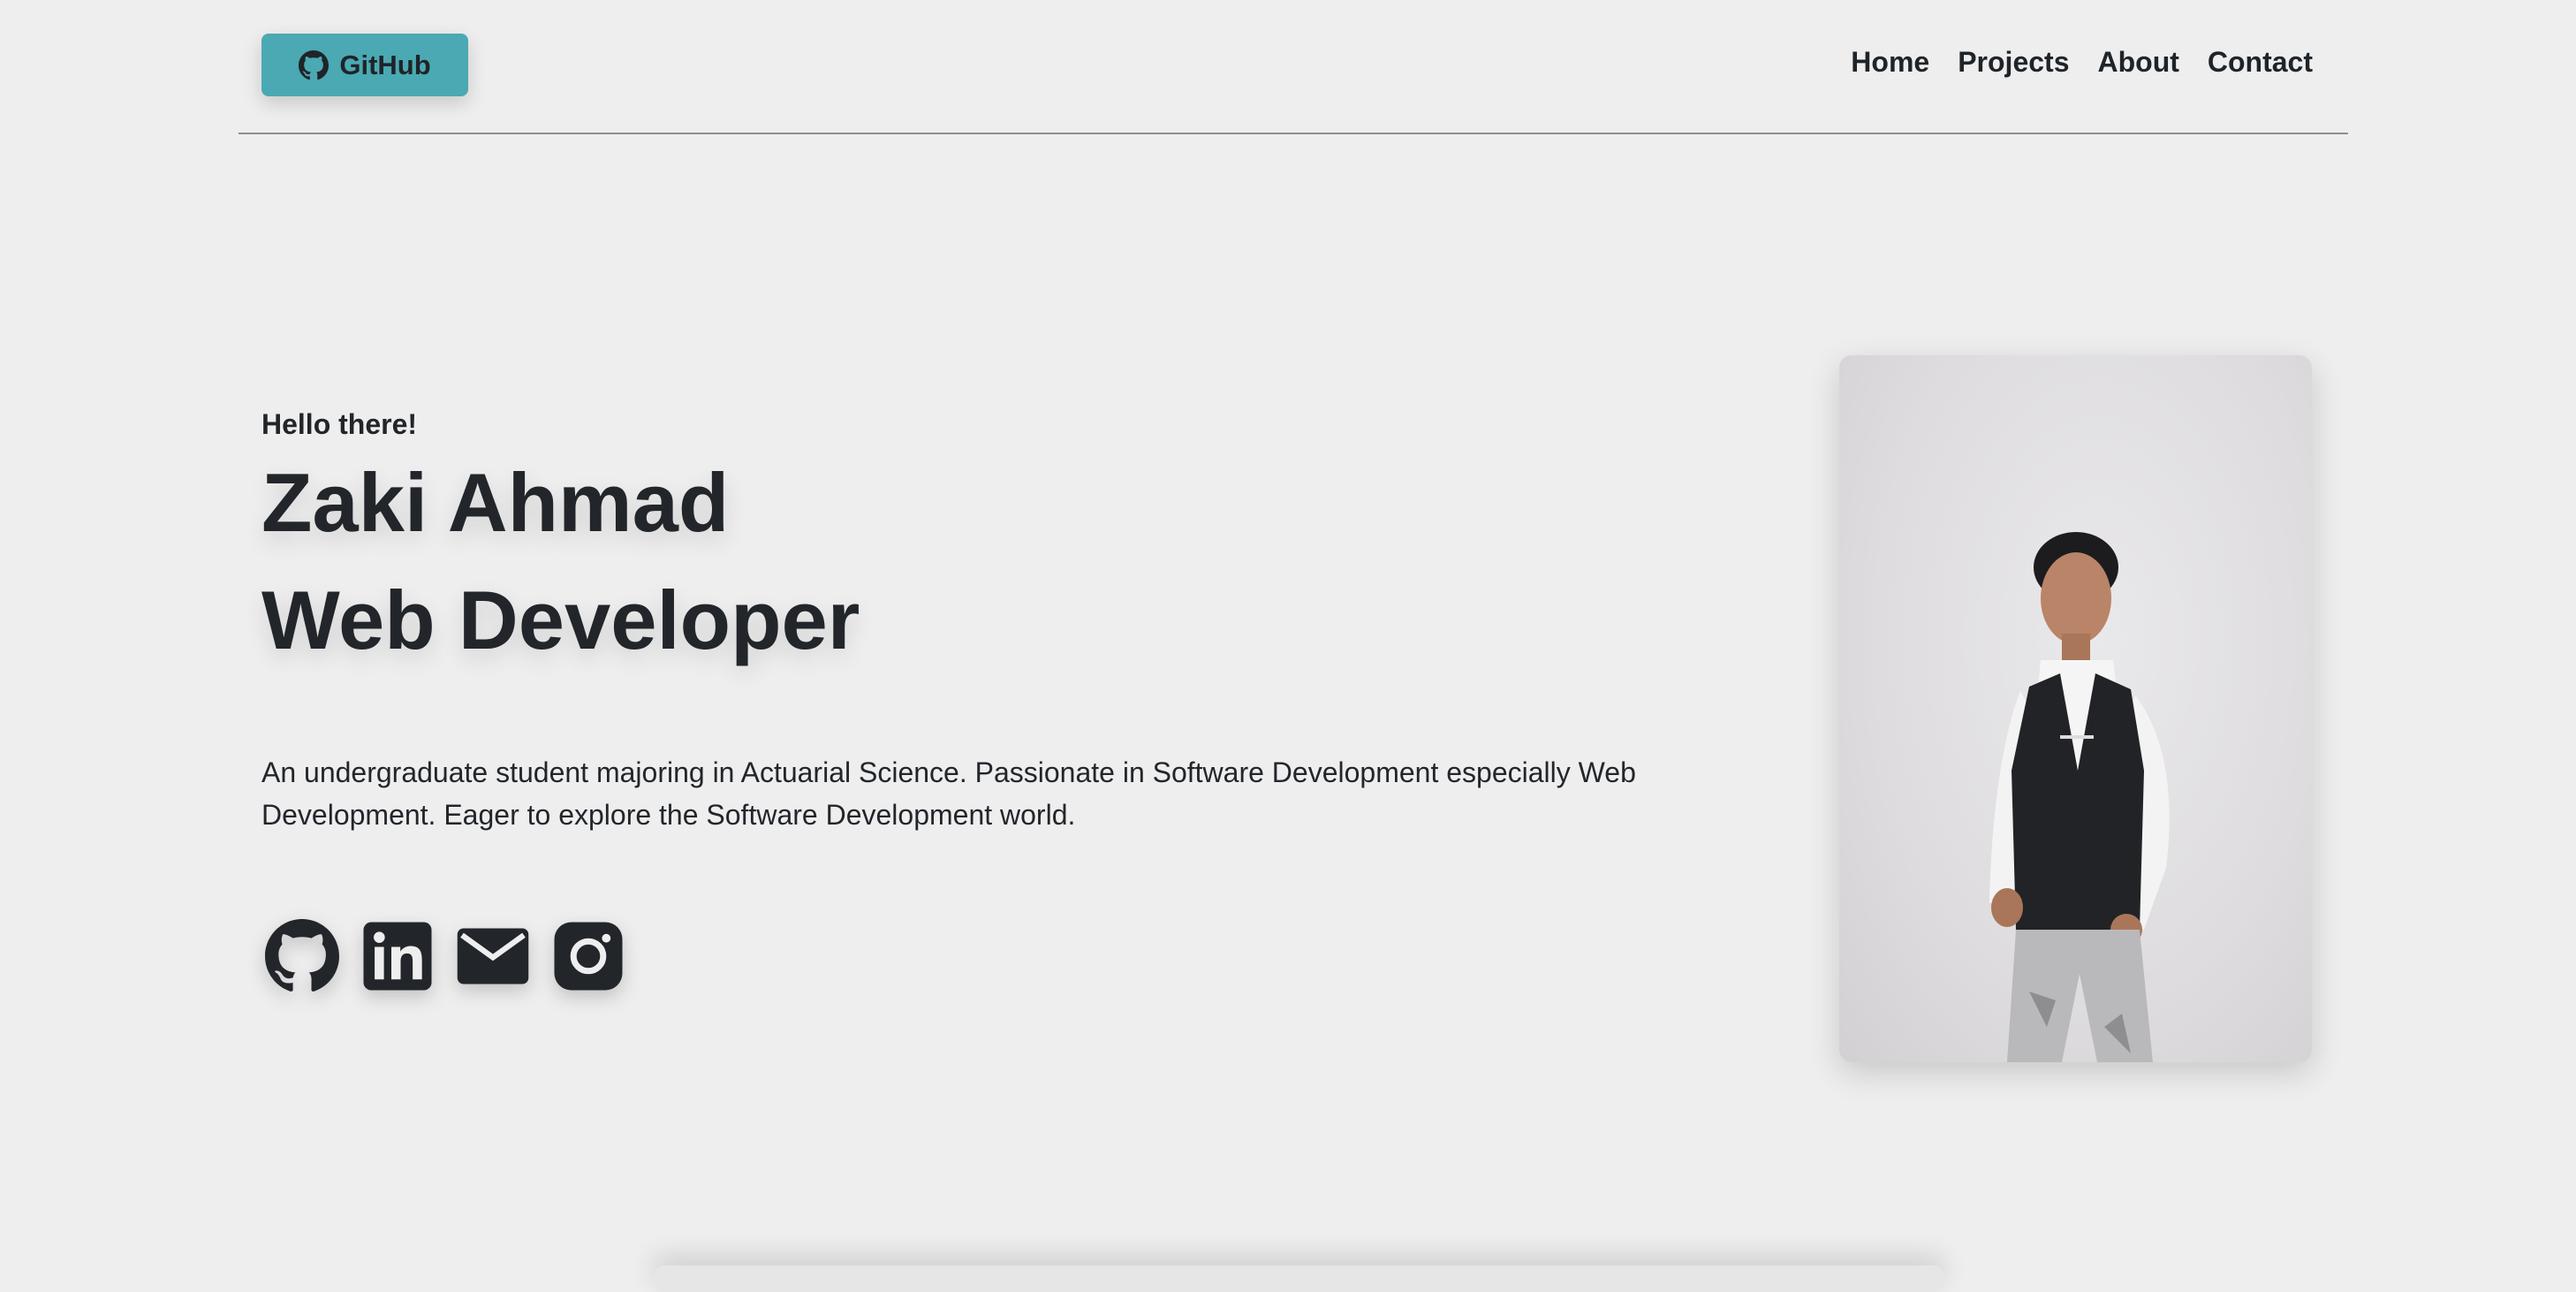 This screenshot has height=1292, width=2576. I want to click on nav-about: About, so click(2137, 62).